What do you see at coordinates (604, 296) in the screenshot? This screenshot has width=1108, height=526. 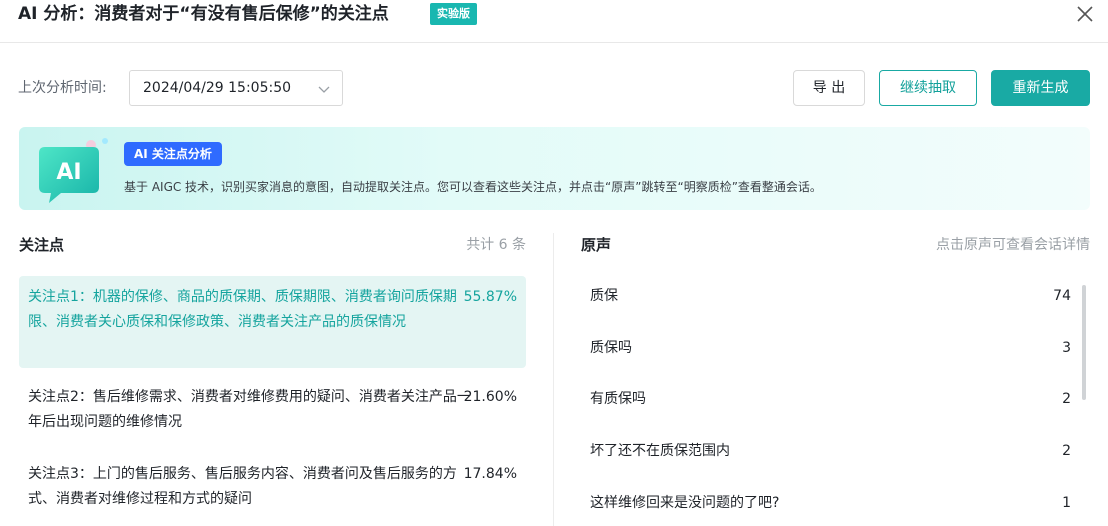 I see `voice-text: 质保` at bounding box center [604, 296].